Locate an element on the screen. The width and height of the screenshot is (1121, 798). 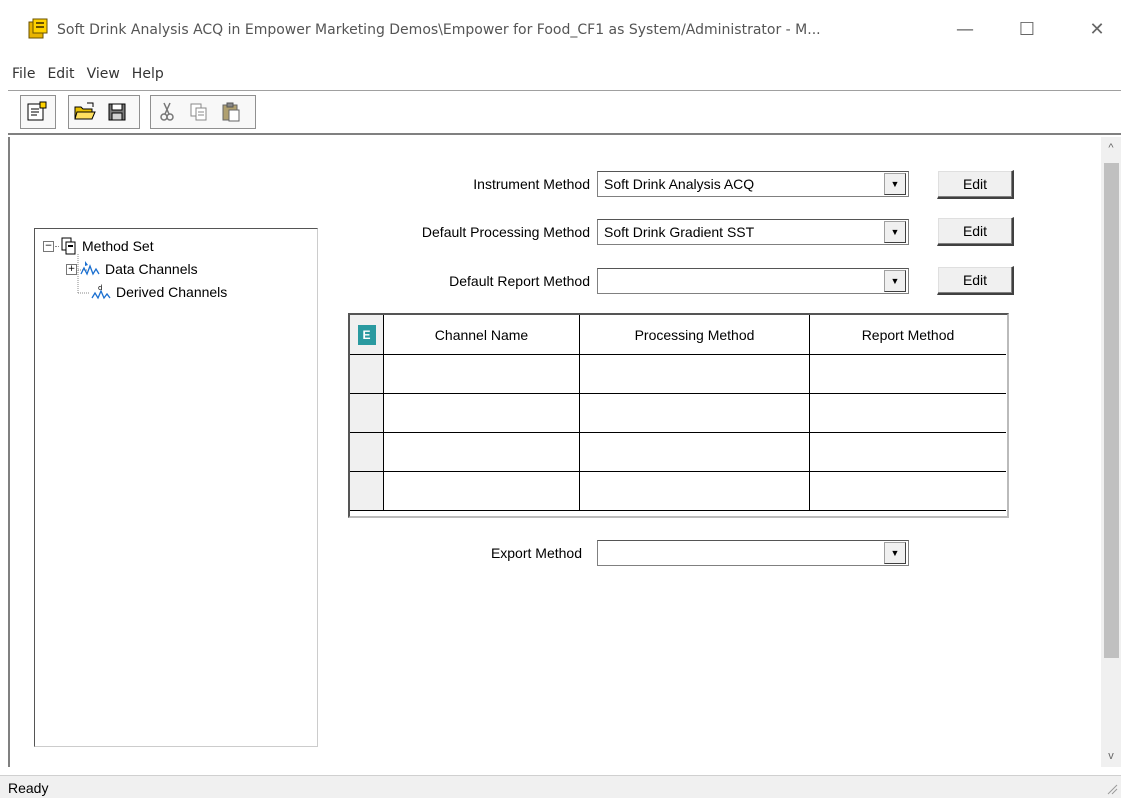
properties-button is located at coordinates (37, 112).